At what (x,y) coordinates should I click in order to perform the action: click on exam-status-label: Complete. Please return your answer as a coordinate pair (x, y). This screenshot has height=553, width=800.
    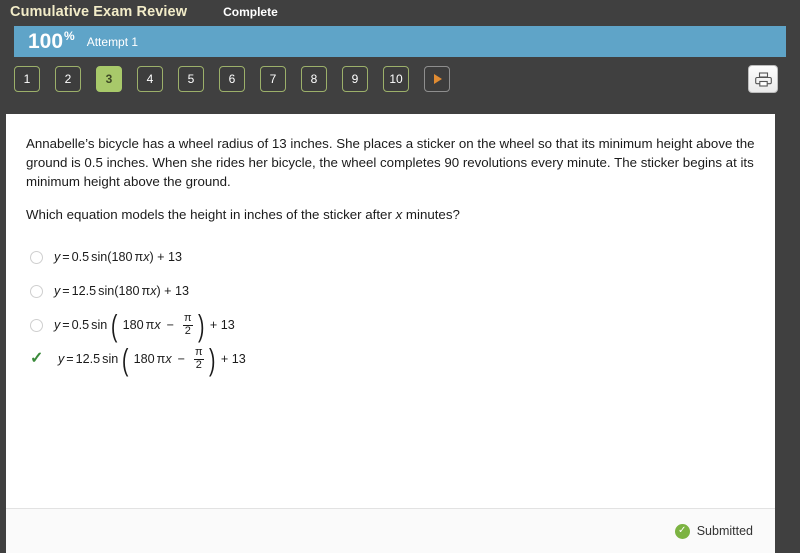
    Looking at the image, I should click on (250, 12).